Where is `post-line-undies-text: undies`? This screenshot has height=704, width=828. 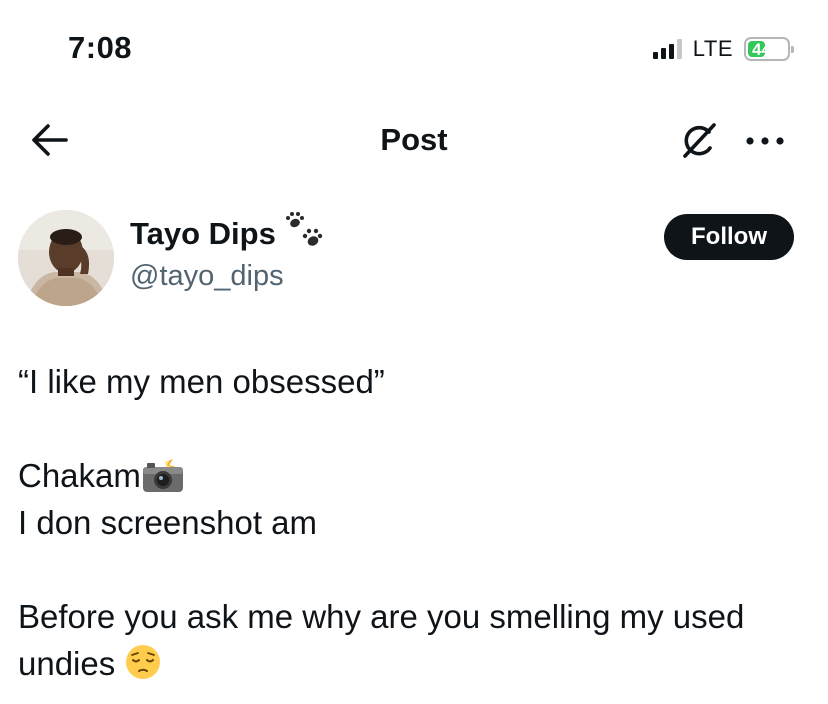 post-line-undies-text: undies is located at coordinates (67, 663).